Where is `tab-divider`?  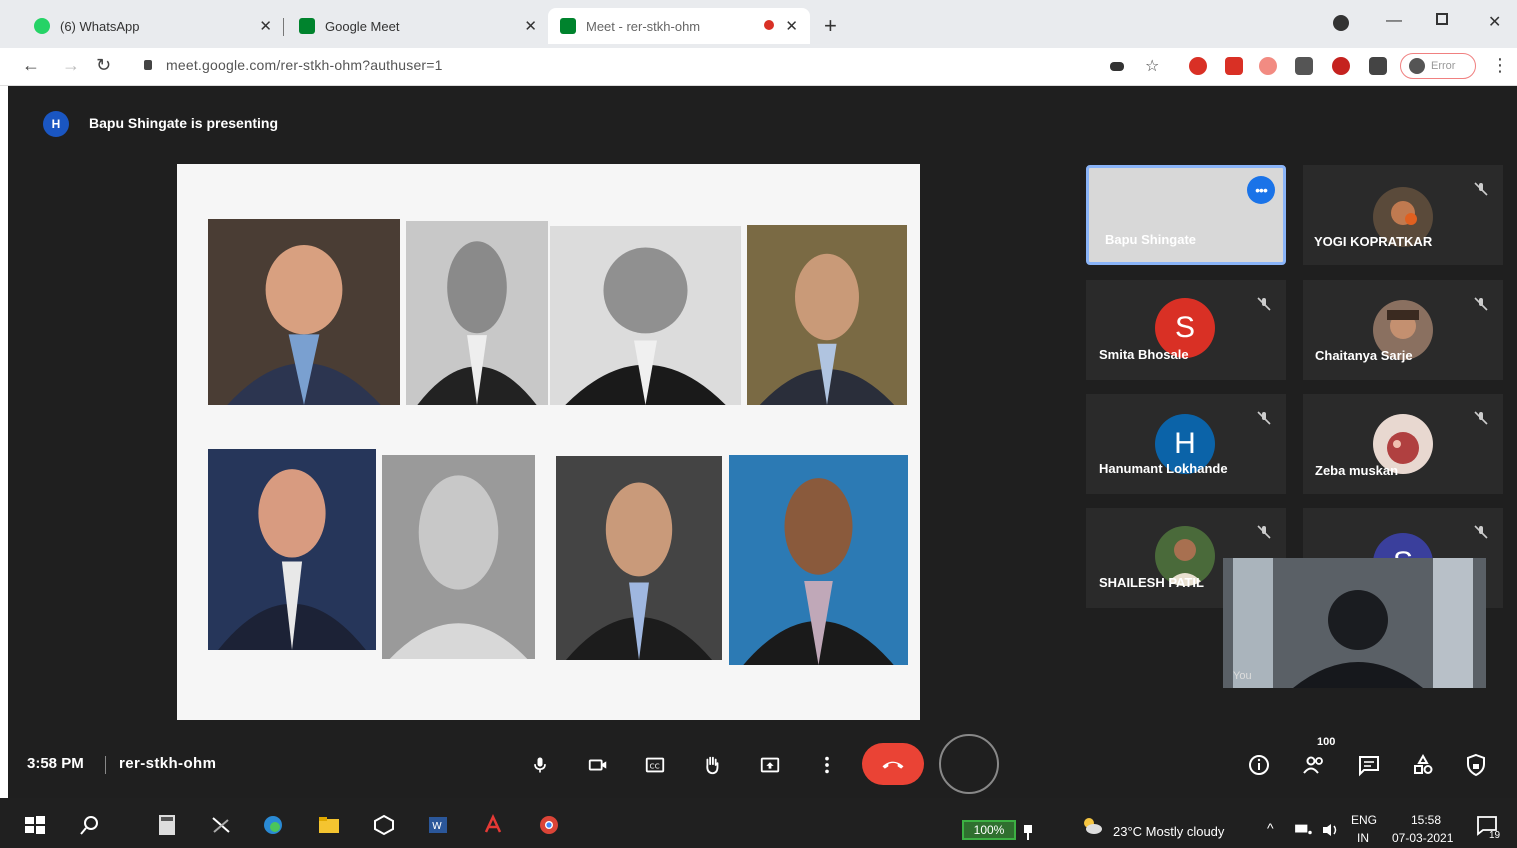 tab-divider is located at coordinates (283, 27).